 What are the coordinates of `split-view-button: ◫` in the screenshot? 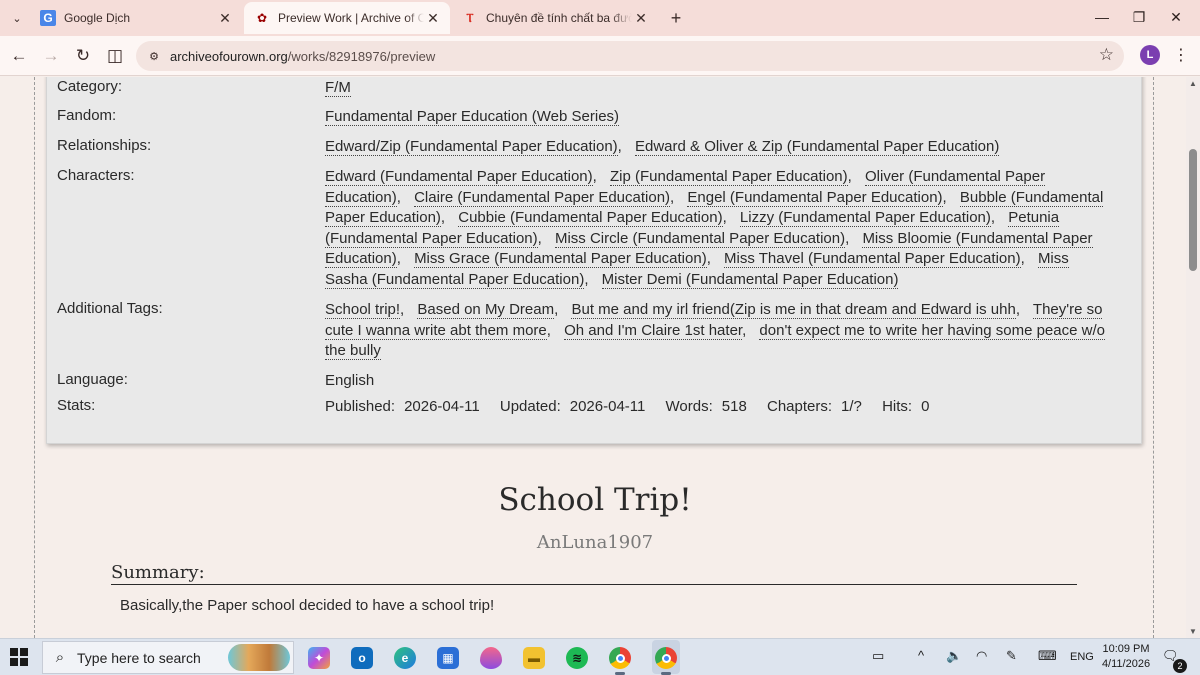 It's located at (115, 56).